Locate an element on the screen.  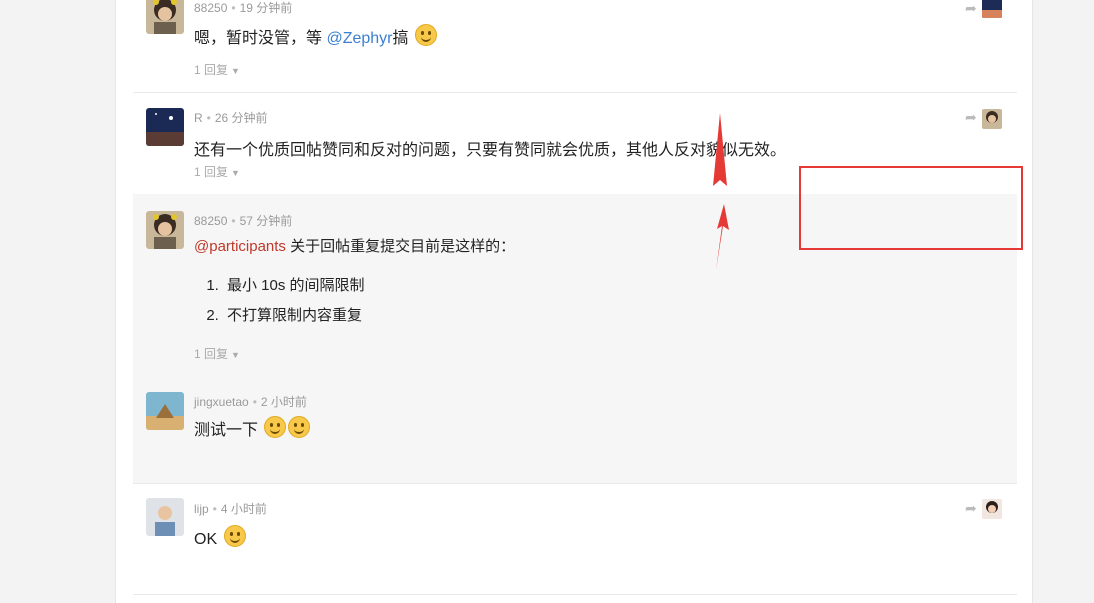
comment-body: 嗯，暂时没管，等 @Zephyr搞 is located at coordinates (315, 36).